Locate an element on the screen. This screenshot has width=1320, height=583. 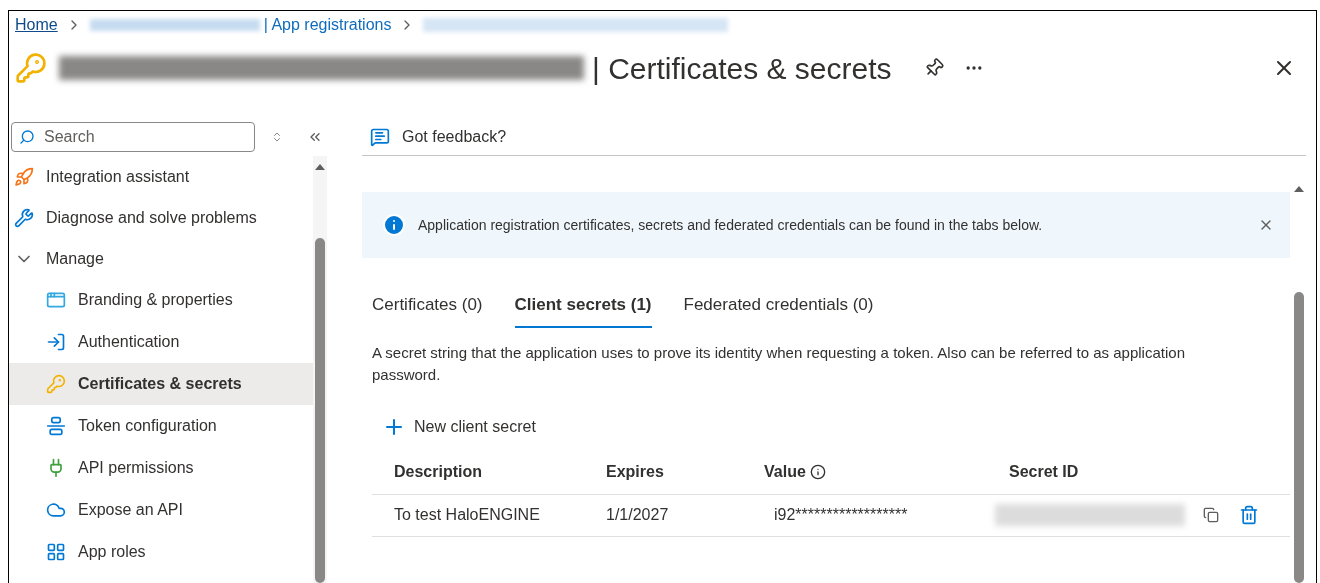
cloud-icon is located at coordinates (56, 510).